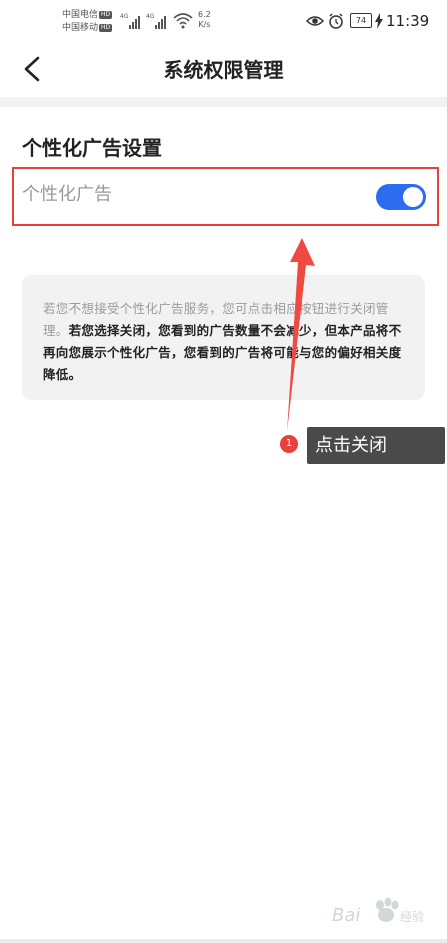  Describe the element at coordinates (413, 197) in the screenshot. I see `toggle-knob` at that location.